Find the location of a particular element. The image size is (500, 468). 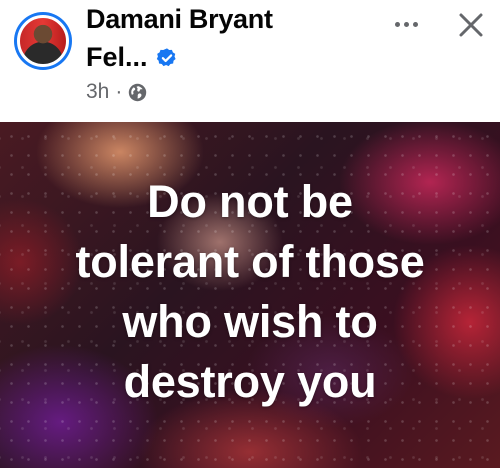

author-avatar is located at coordinates (43, 41).